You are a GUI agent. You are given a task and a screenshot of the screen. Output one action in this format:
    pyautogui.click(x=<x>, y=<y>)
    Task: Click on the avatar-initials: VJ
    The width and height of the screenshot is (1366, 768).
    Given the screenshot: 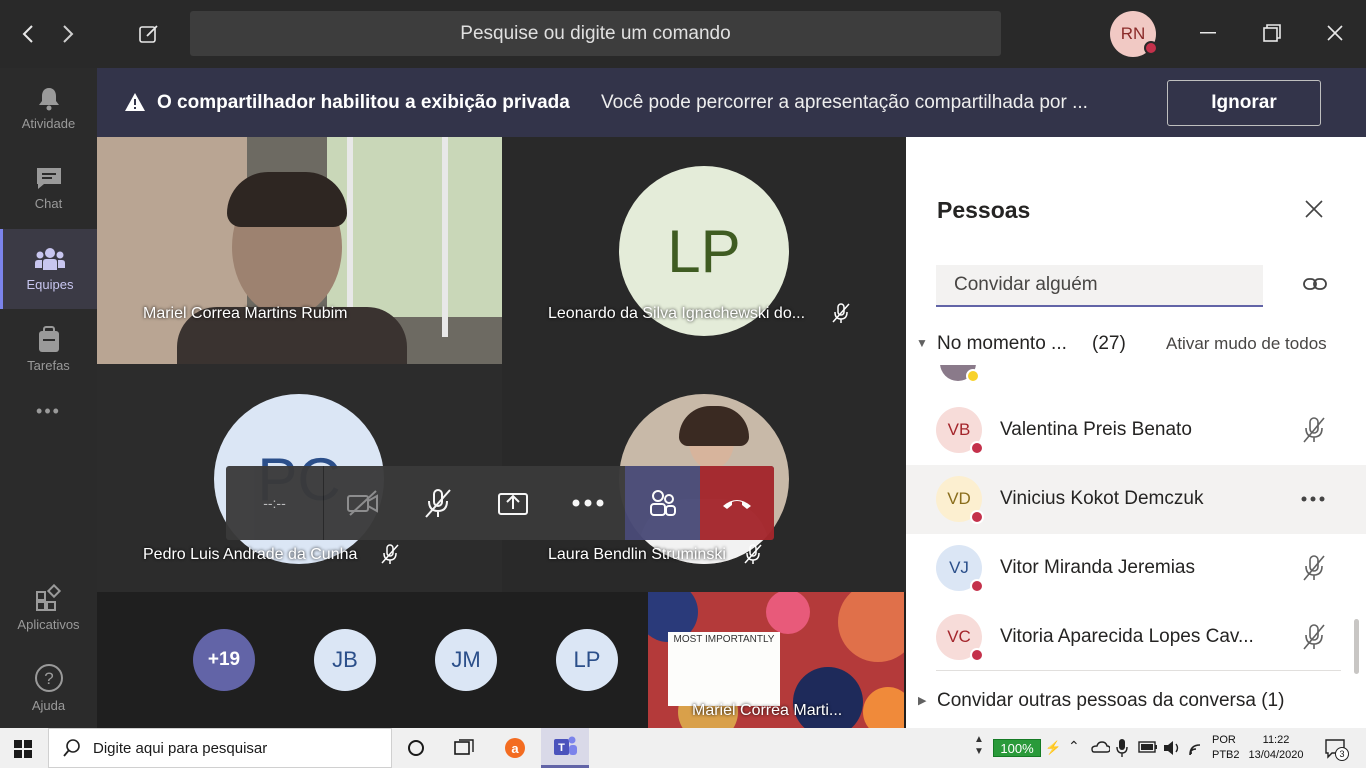 What is the action you would take?
    pyautogui.click(x=959, y=567)
    